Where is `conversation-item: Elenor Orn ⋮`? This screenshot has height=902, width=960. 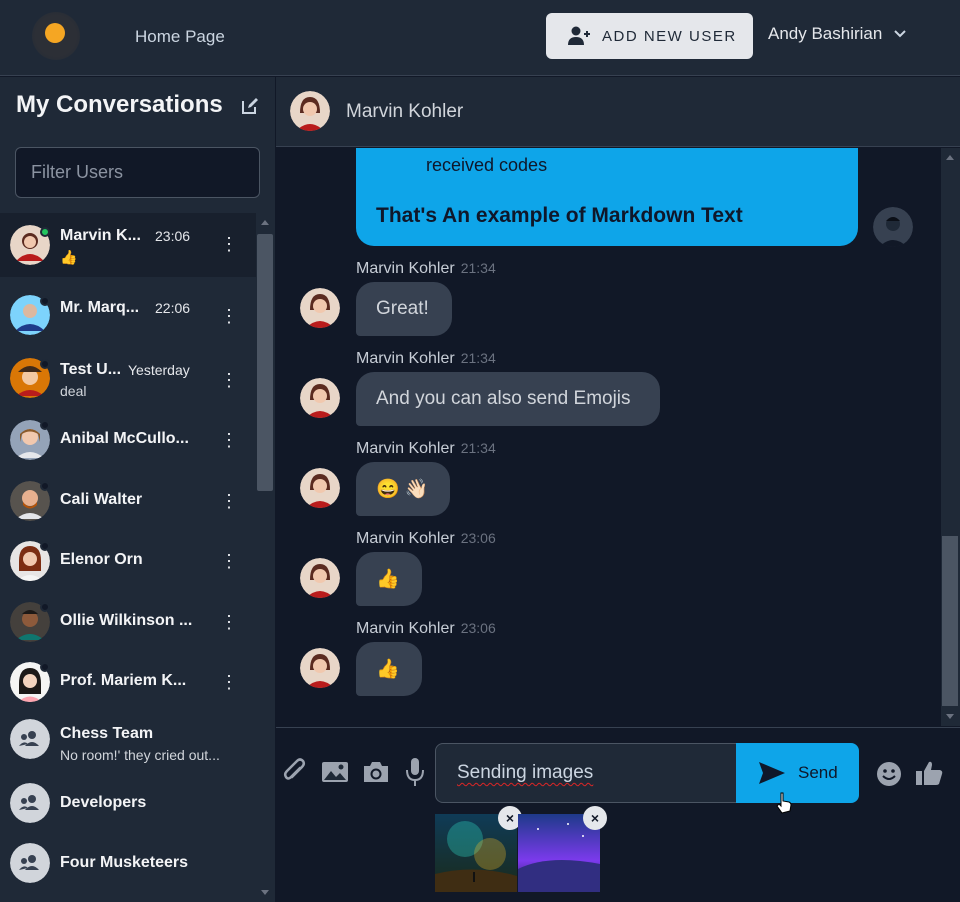
conversation-item: Elenor Orn ⋮ is located at coordinates (128, 563).